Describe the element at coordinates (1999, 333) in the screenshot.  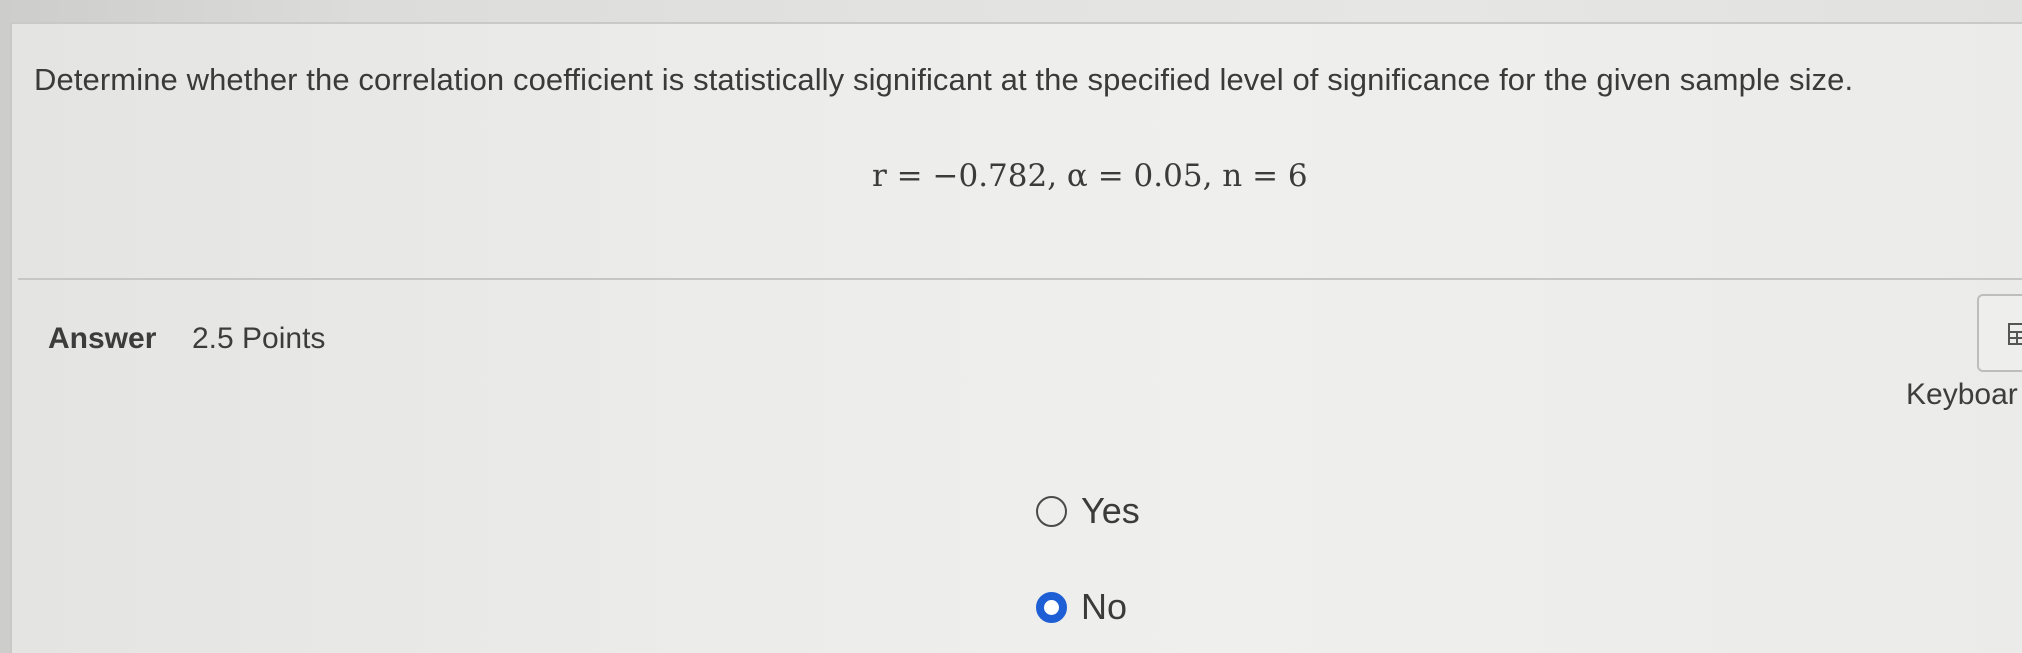
I see `keyboard-button` at that location.